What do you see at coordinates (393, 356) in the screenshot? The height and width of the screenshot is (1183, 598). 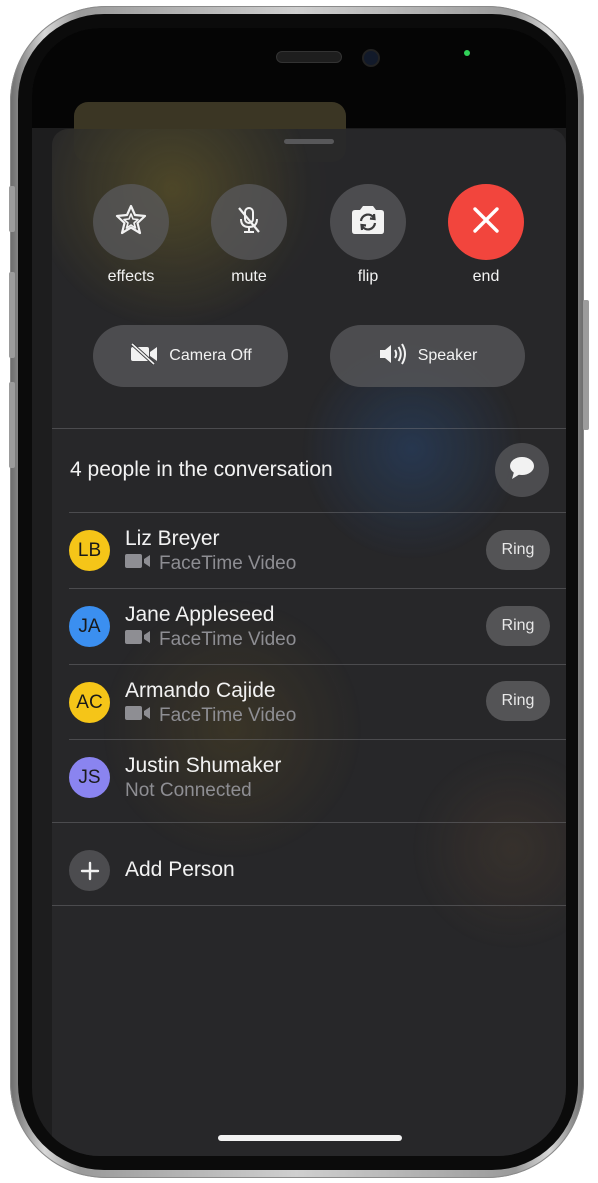 I see `speaker-wave-icon` at bounding box center [393, 356].